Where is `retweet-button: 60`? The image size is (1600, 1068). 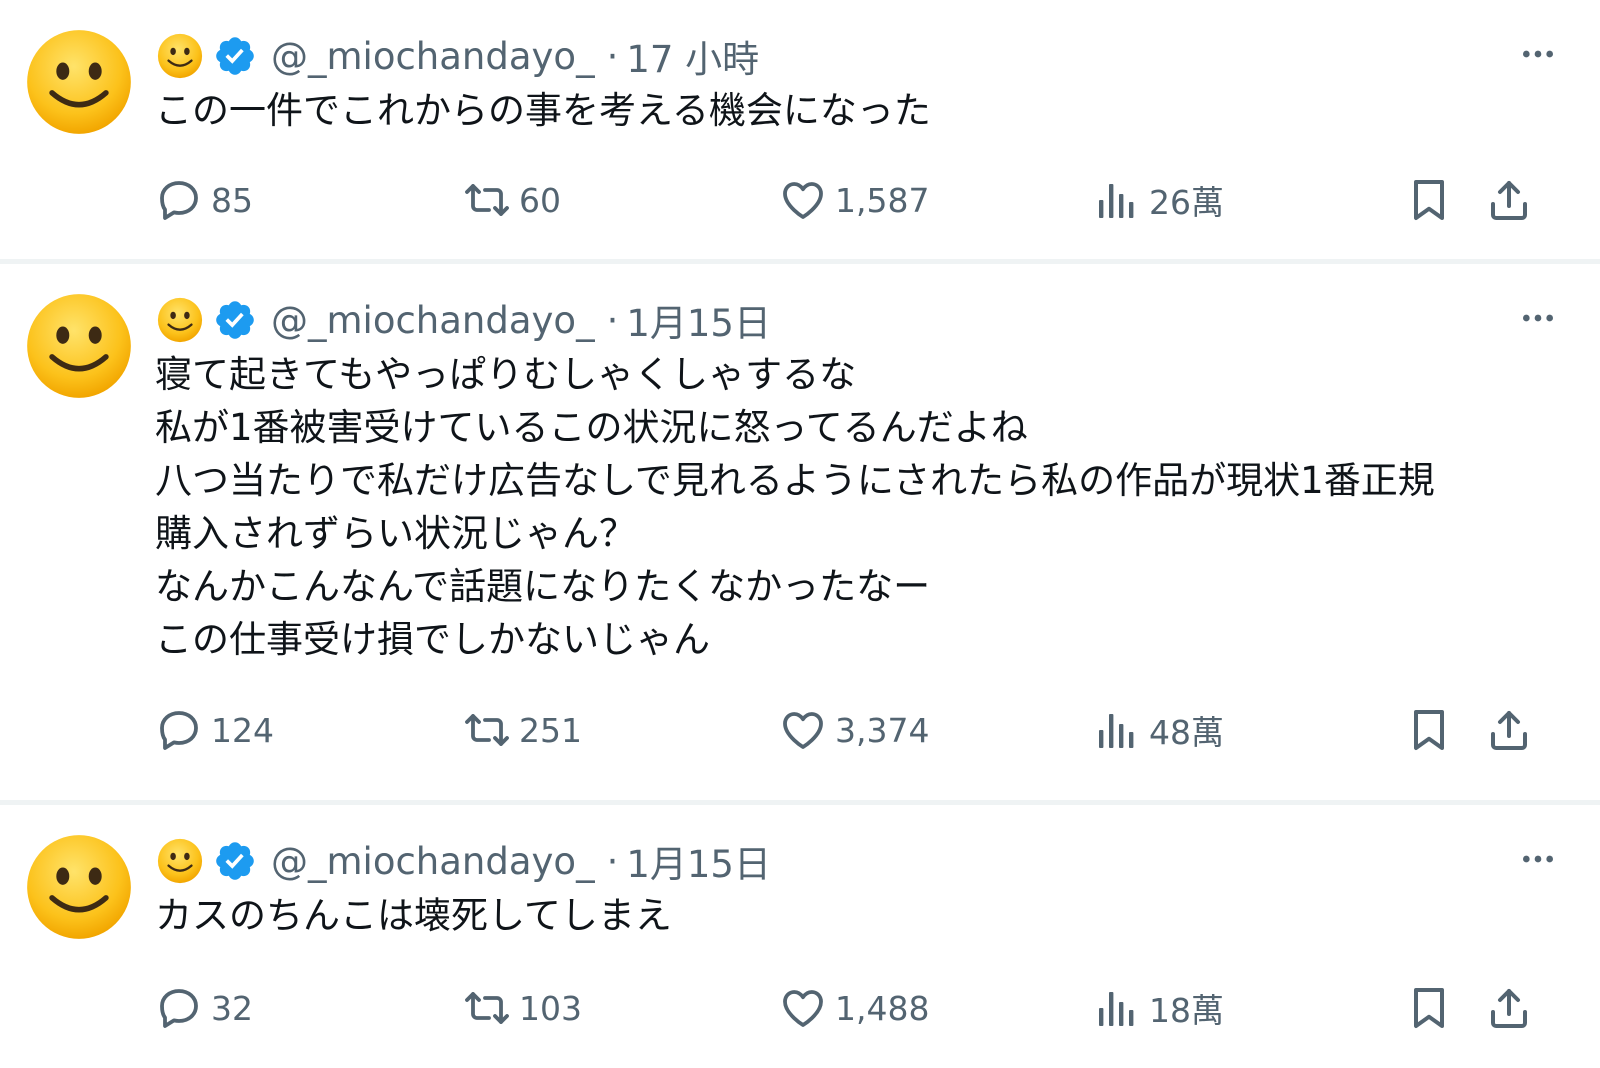
retweet-button: 60 is located at coordinates (512, 200).